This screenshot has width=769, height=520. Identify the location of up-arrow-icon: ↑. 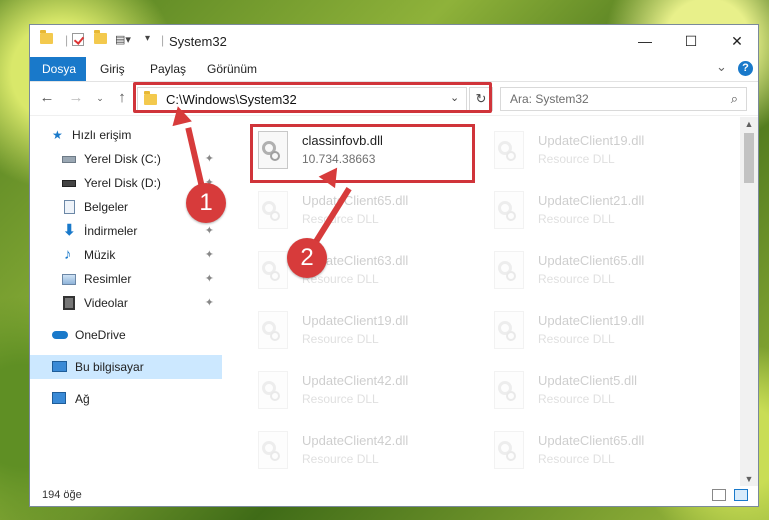
(122, 98).